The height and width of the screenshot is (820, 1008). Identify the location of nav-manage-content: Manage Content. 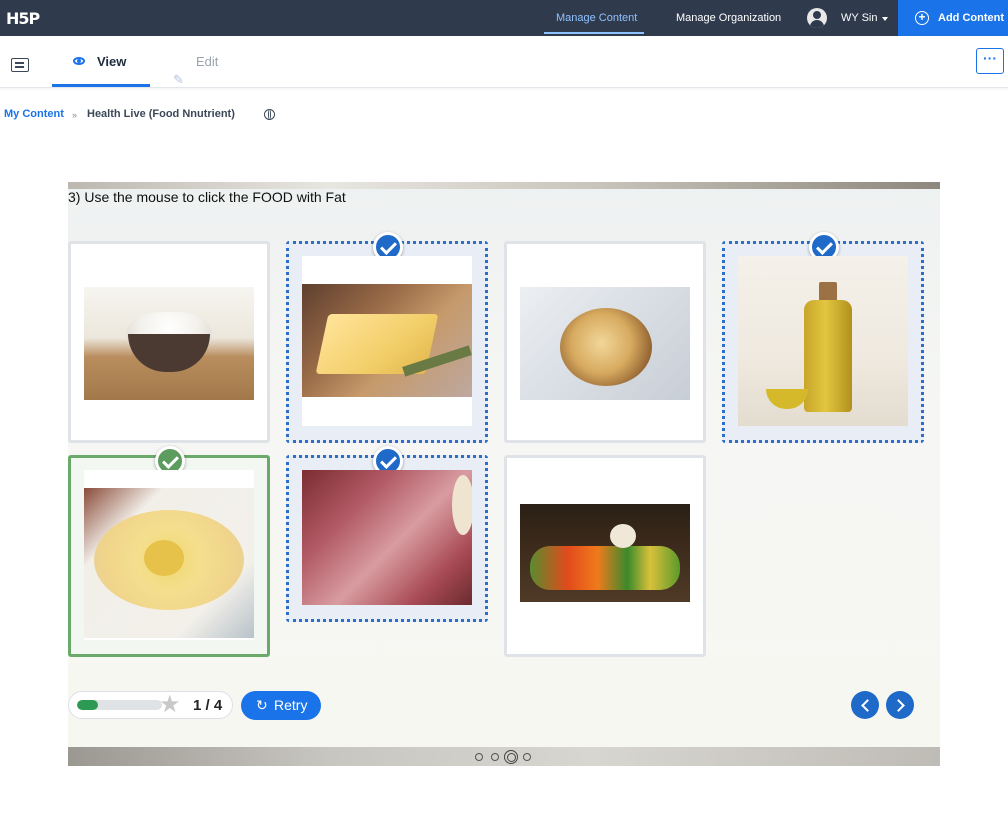
(596, 18).